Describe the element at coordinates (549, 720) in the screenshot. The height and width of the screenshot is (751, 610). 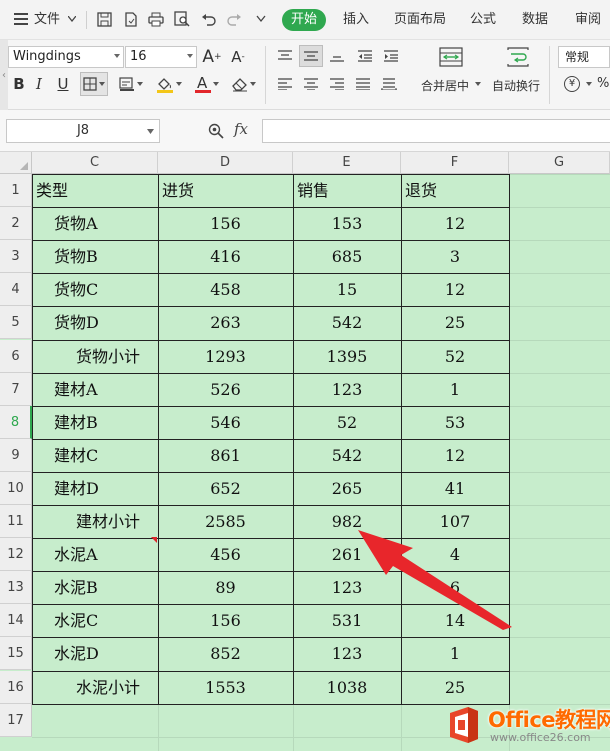
I see `watermark-brand: Office教程网` at that location.